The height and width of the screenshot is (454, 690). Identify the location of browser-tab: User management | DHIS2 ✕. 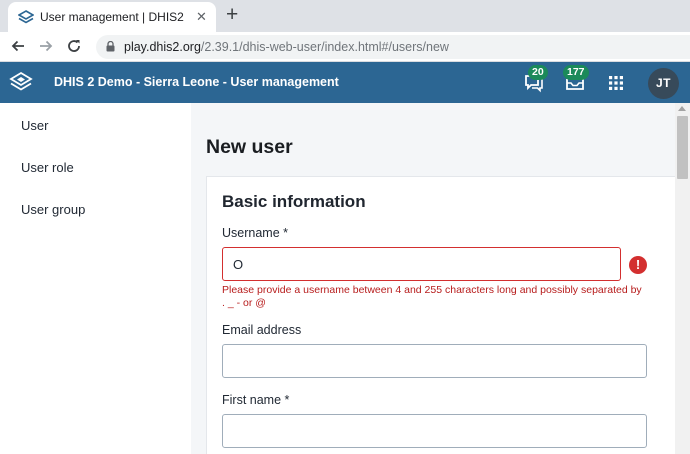
(112, 17).